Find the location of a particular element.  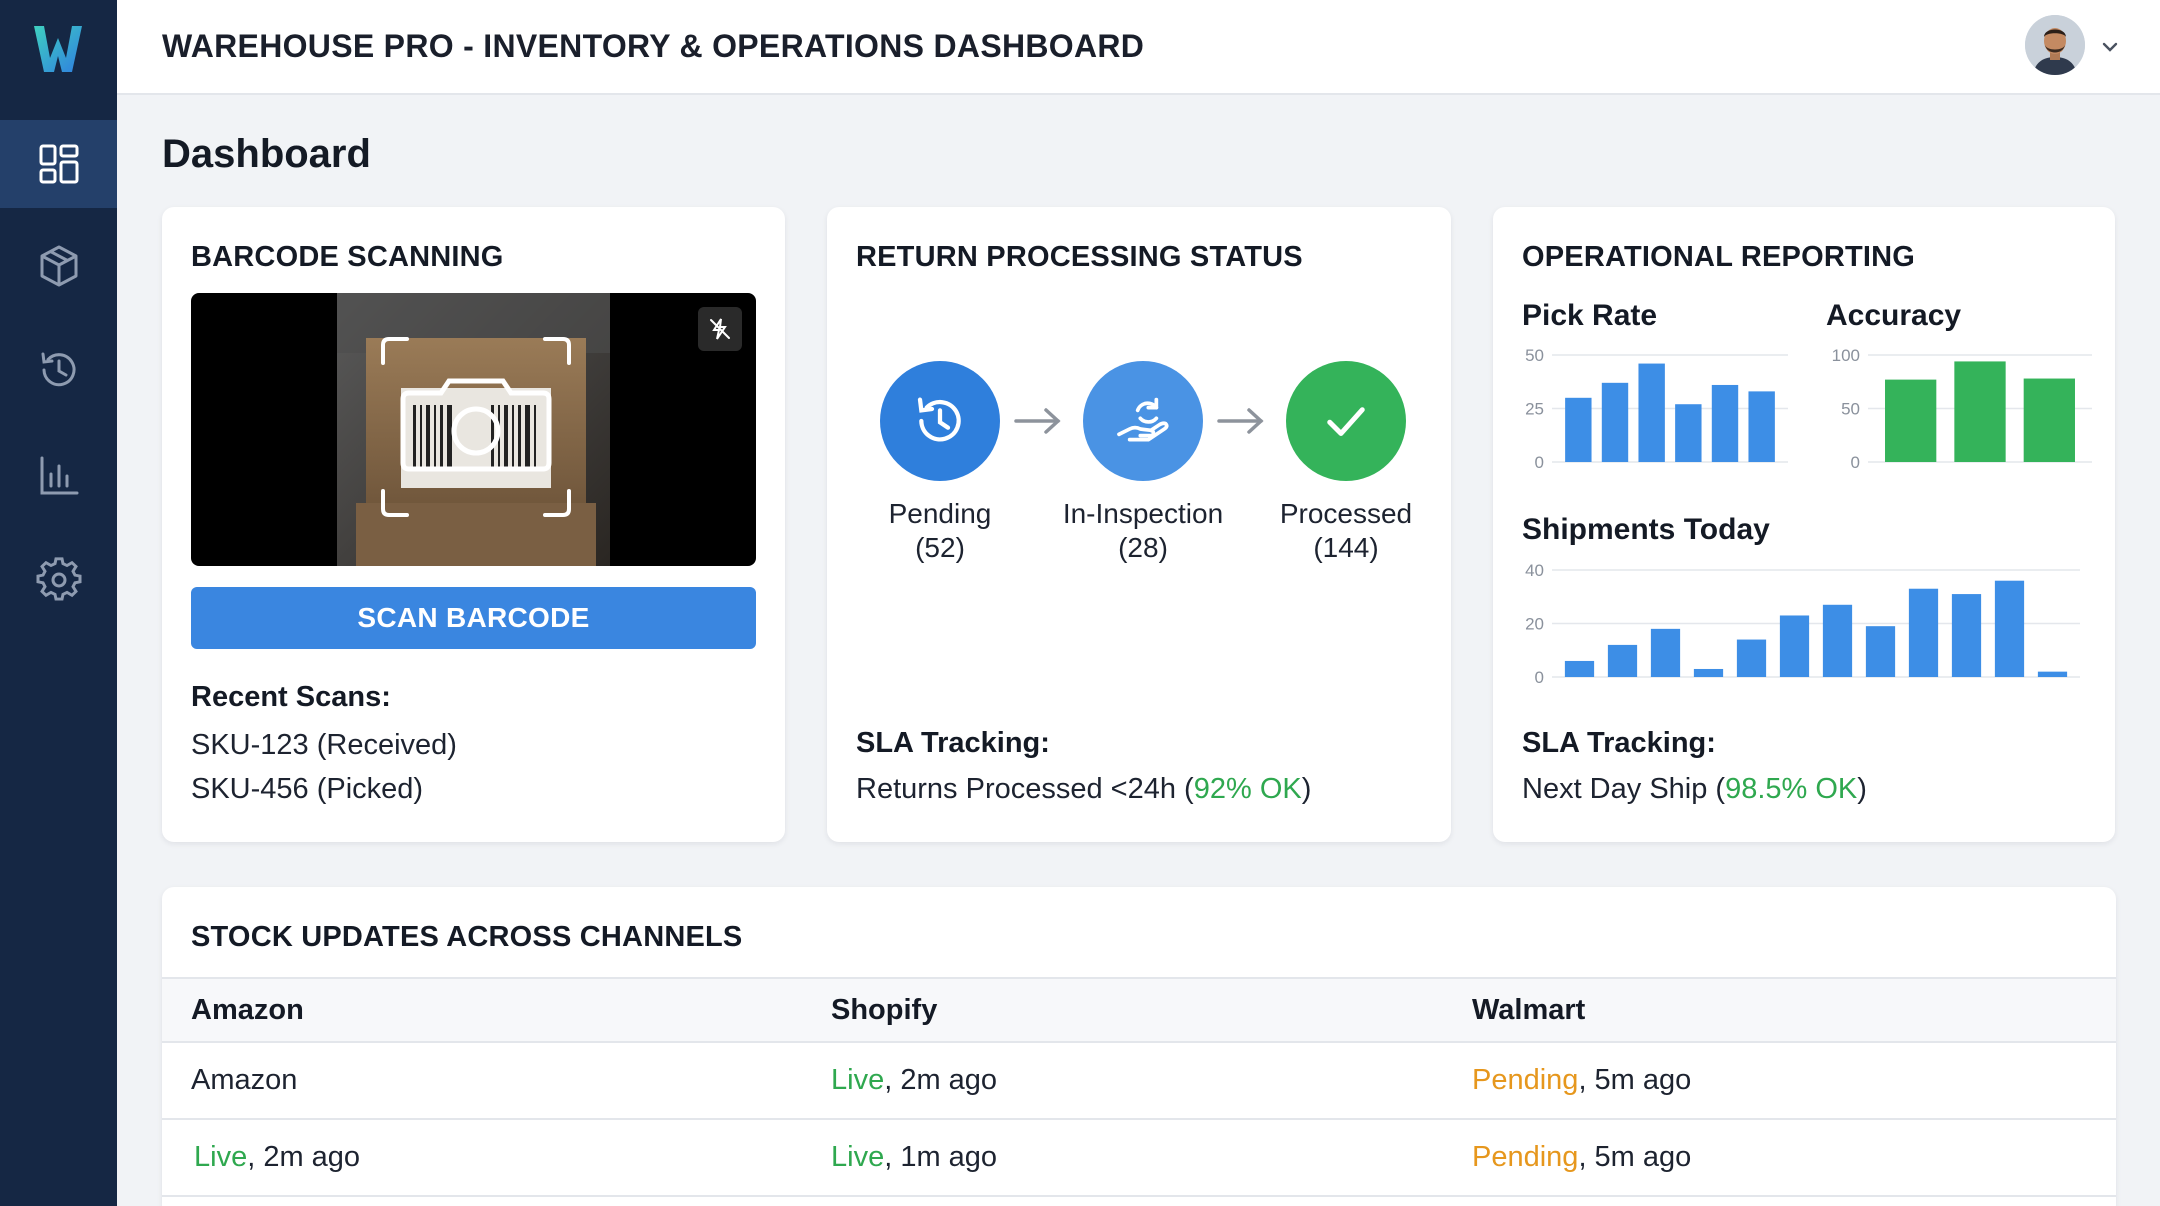

step-in-inspection: In-Inspection (28) is located at coordinates (1143, 463).